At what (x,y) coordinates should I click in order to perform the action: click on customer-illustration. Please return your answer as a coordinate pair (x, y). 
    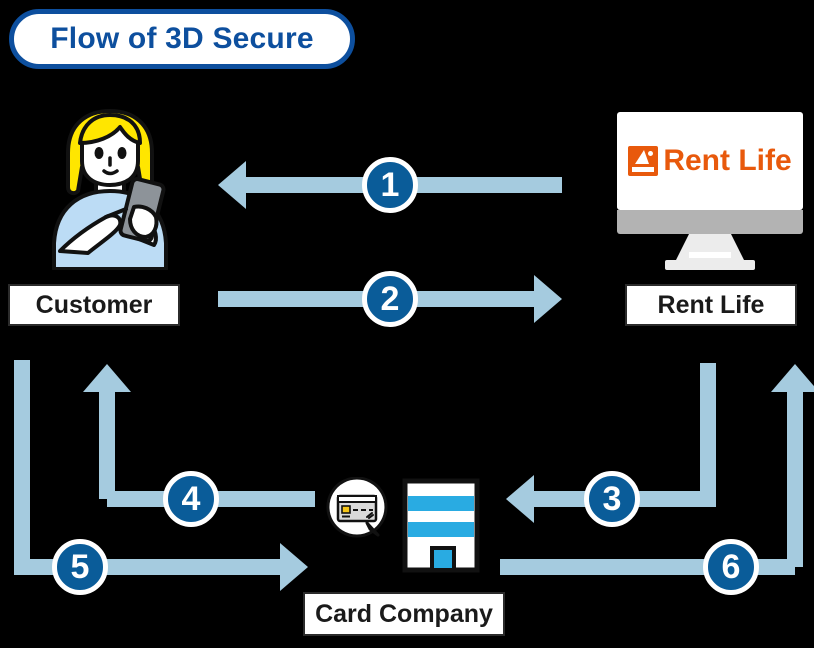
    Looking at the image, I should click on (110, 188).